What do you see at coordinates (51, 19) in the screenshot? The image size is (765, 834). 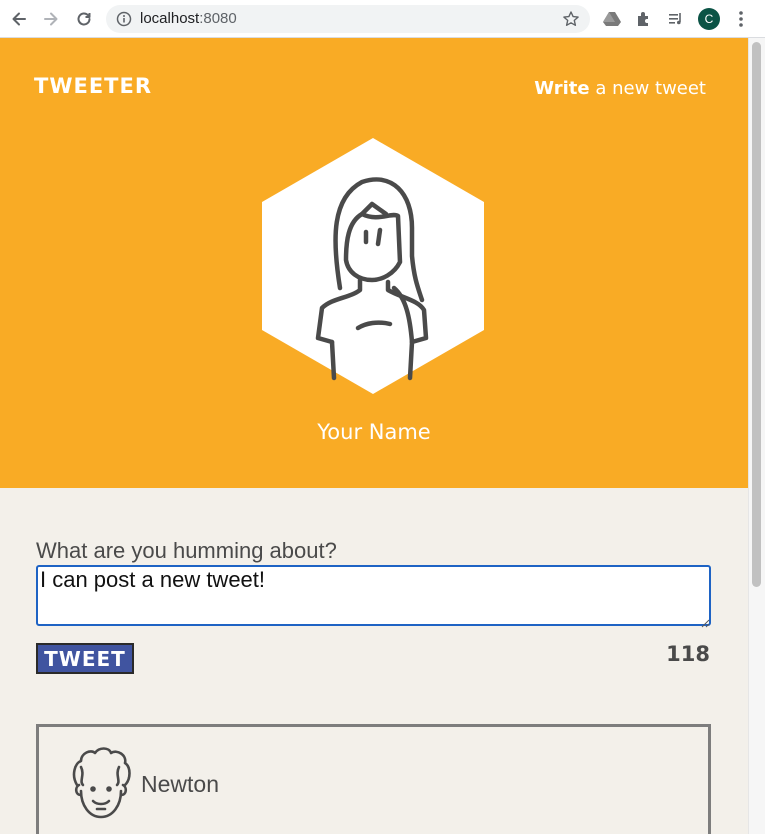 I see `forward-arrow-icon` at bounding box center [51, 19].